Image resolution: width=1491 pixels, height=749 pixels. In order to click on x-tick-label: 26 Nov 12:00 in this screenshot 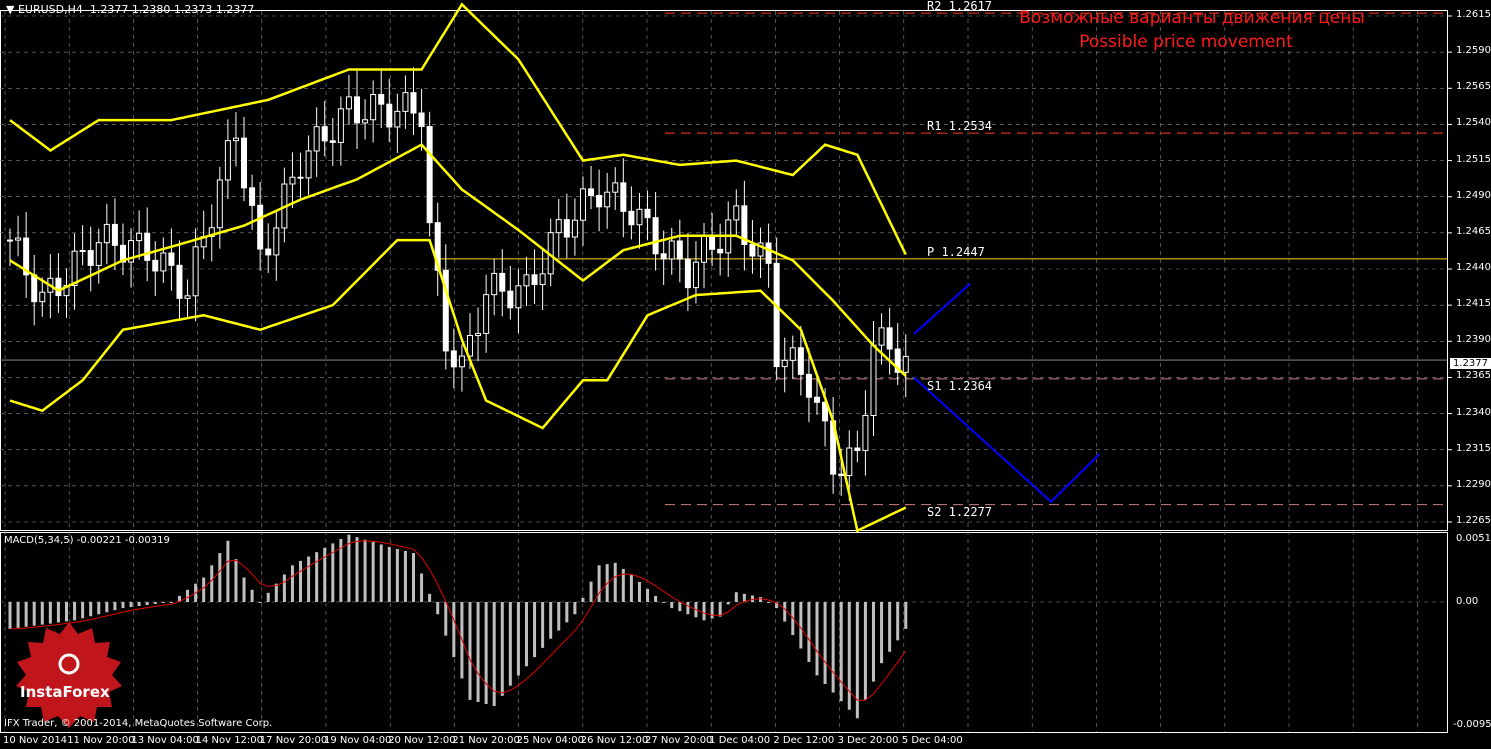, I will do `click(614, 740)`.